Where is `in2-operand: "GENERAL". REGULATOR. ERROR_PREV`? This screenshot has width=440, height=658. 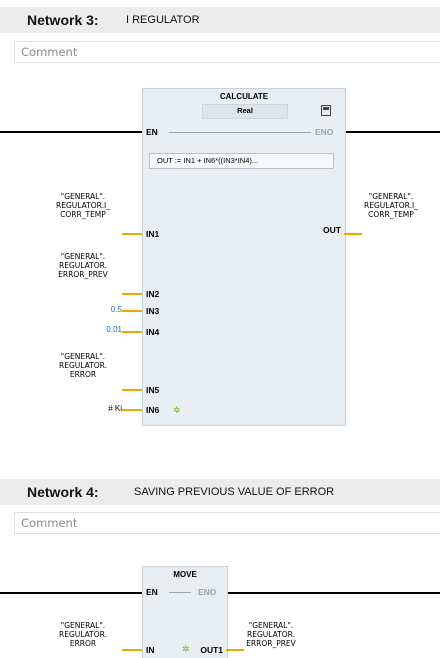
in2-operand: "GENERAL". REGULATOR. ERROR_PREV is located at coordinates (83, 265).